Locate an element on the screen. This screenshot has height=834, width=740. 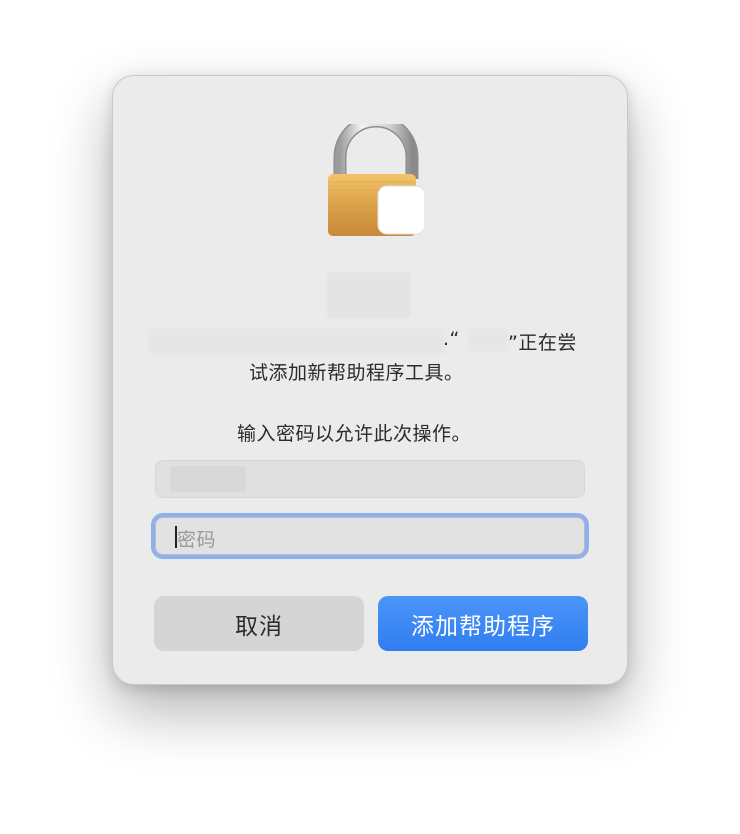
message-line1-suffix: ”正在尝 is located at coordinates (542, 343).